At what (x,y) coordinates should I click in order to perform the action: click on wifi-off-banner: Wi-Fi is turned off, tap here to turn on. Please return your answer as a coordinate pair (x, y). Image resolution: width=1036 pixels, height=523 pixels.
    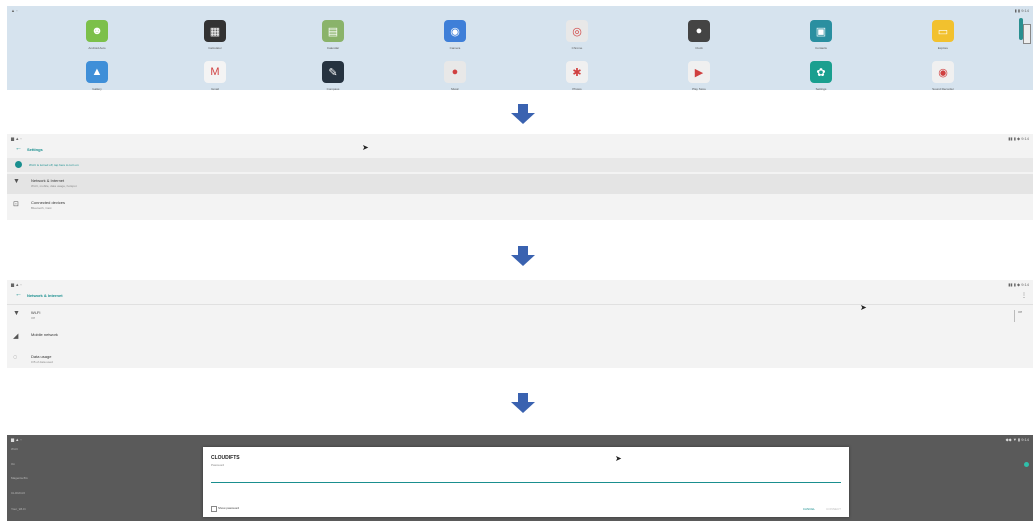
    Looking at the image, I should click on (520, 165).